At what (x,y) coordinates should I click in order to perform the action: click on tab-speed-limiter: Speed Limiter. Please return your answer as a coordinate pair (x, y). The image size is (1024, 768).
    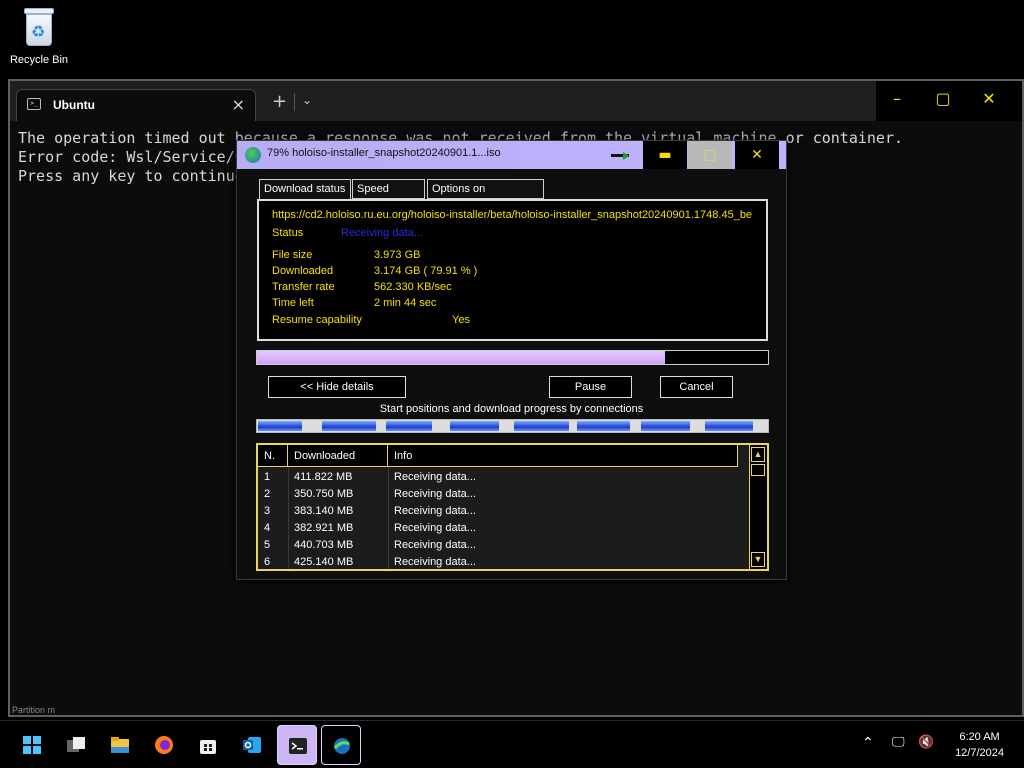
    Looking at the image, I should click on (388, 196).